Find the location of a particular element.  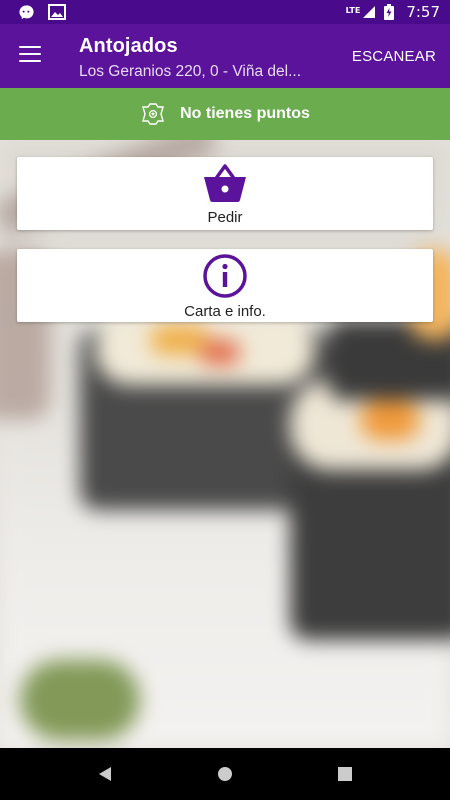

basket-icon is located at coordinates (225, 183).